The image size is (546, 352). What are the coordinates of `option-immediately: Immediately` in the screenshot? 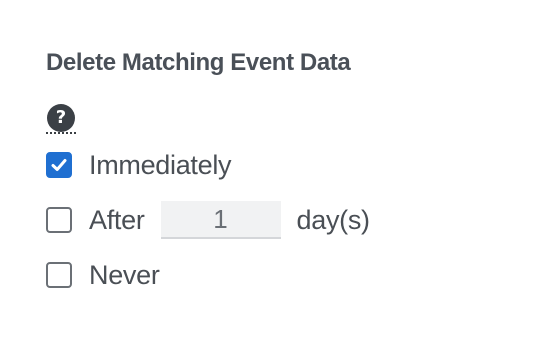 It's located at (139, 165).